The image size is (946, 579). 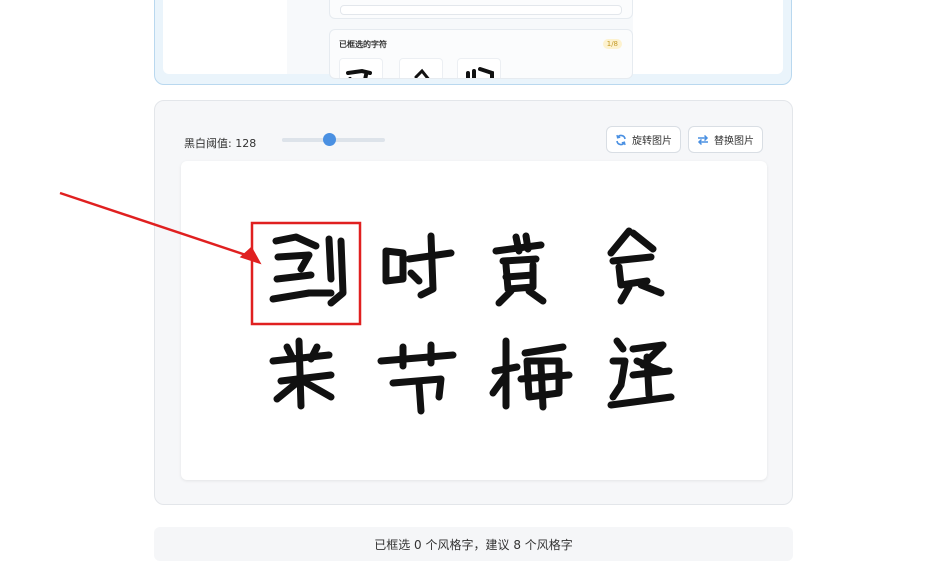 I want to click on replace-image-button: 替换图片, so click(x=725, y=139).